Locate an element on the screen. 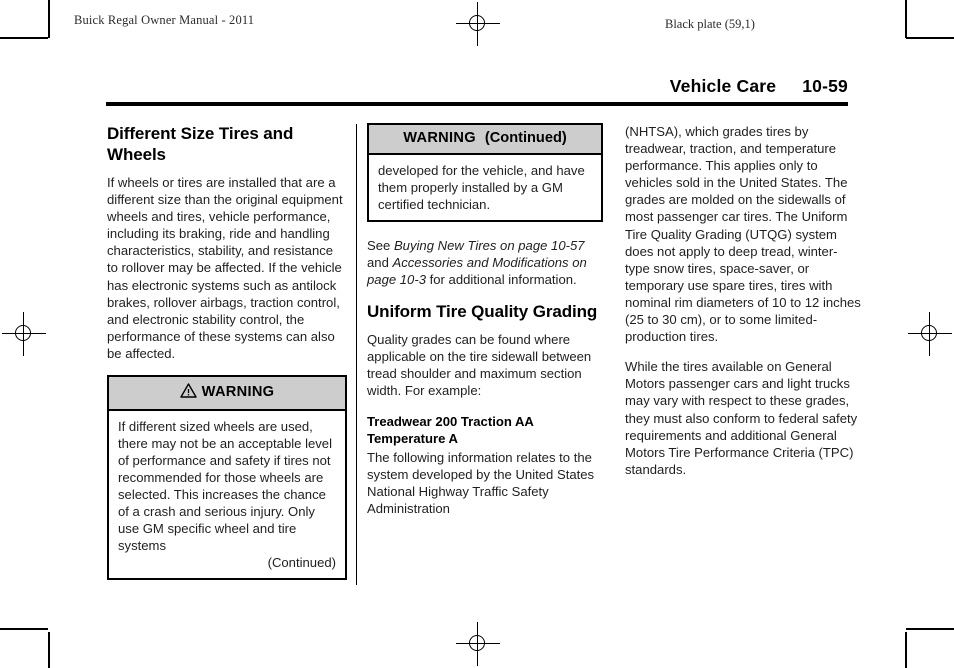 The image size is (954, 668). column-divider is located at coordinates (356, 354).